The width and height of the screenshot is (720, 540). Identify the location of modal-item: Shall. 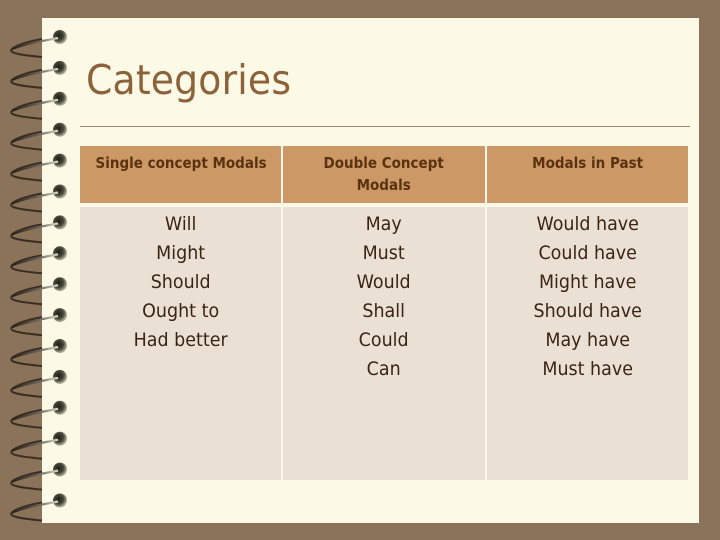
(384, 311).